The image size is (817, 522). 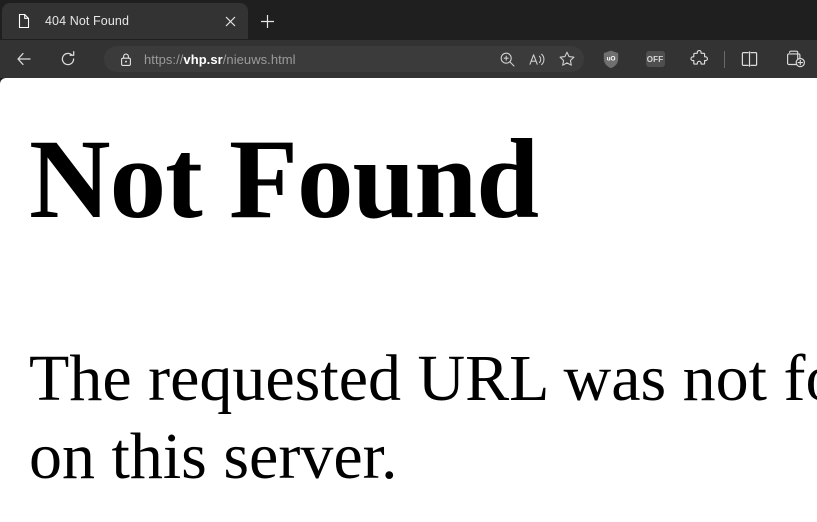 I want to click on new-tab-button, so click(x=267, y=21).